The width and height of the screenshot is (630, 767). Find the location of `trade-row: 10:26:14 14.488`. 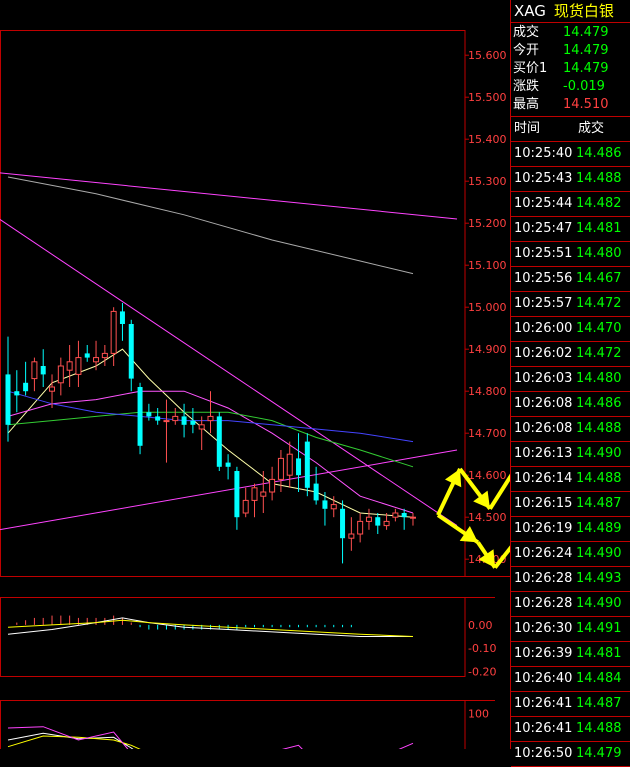

trade-row: 10:26:14 14.488 is located at coordinates (570, 479).